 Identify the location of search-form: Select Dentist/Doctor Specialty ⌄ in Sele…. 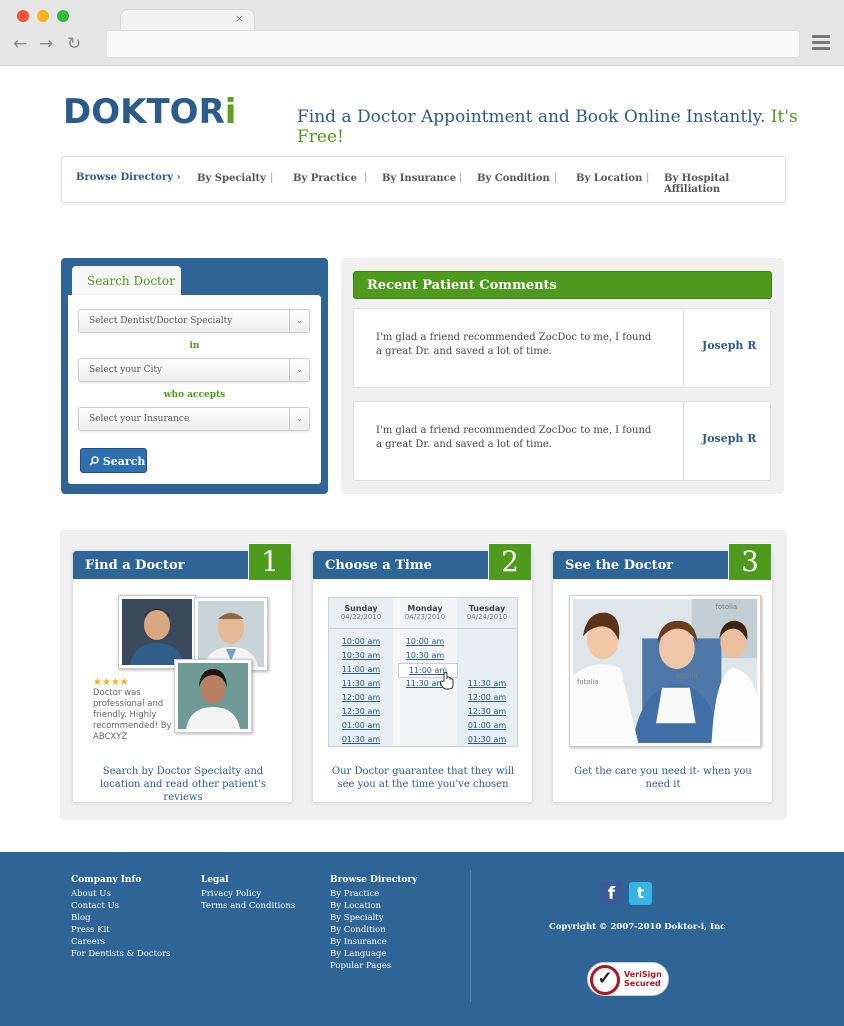
(194, 389).